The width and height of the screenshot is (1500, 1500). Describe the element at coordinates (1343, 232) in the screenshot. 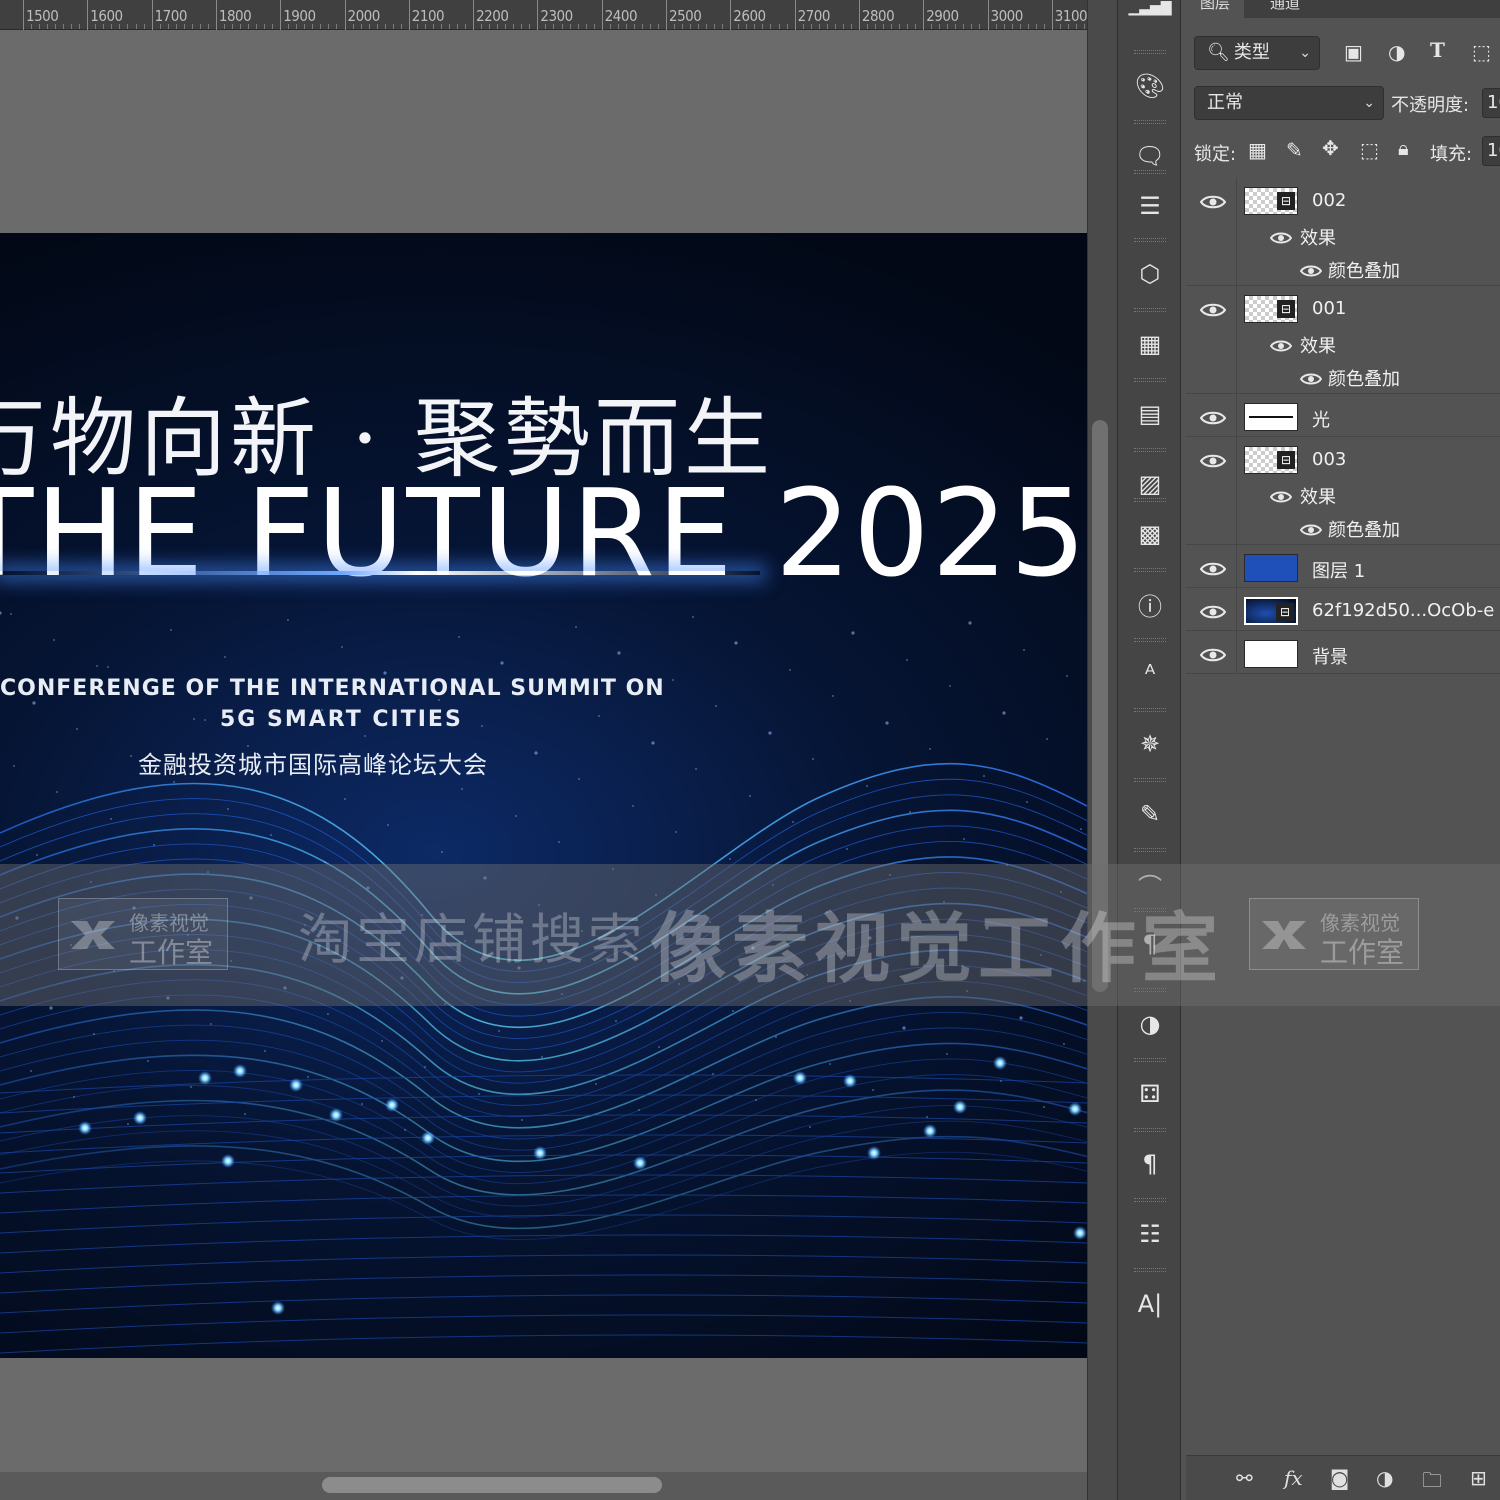

I see `layer-row: ⊟ 002 效果颜色叠加` at that location.